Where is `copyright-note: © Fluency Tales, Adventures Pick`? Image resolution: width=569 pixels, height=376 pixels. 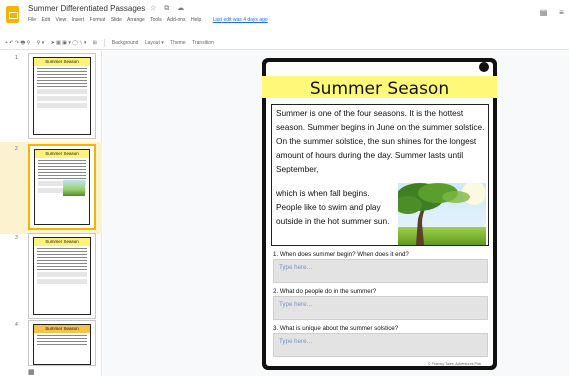 copyright-note: © Fluency Tales, Adventures Pick is located at coordinates (455, 364).